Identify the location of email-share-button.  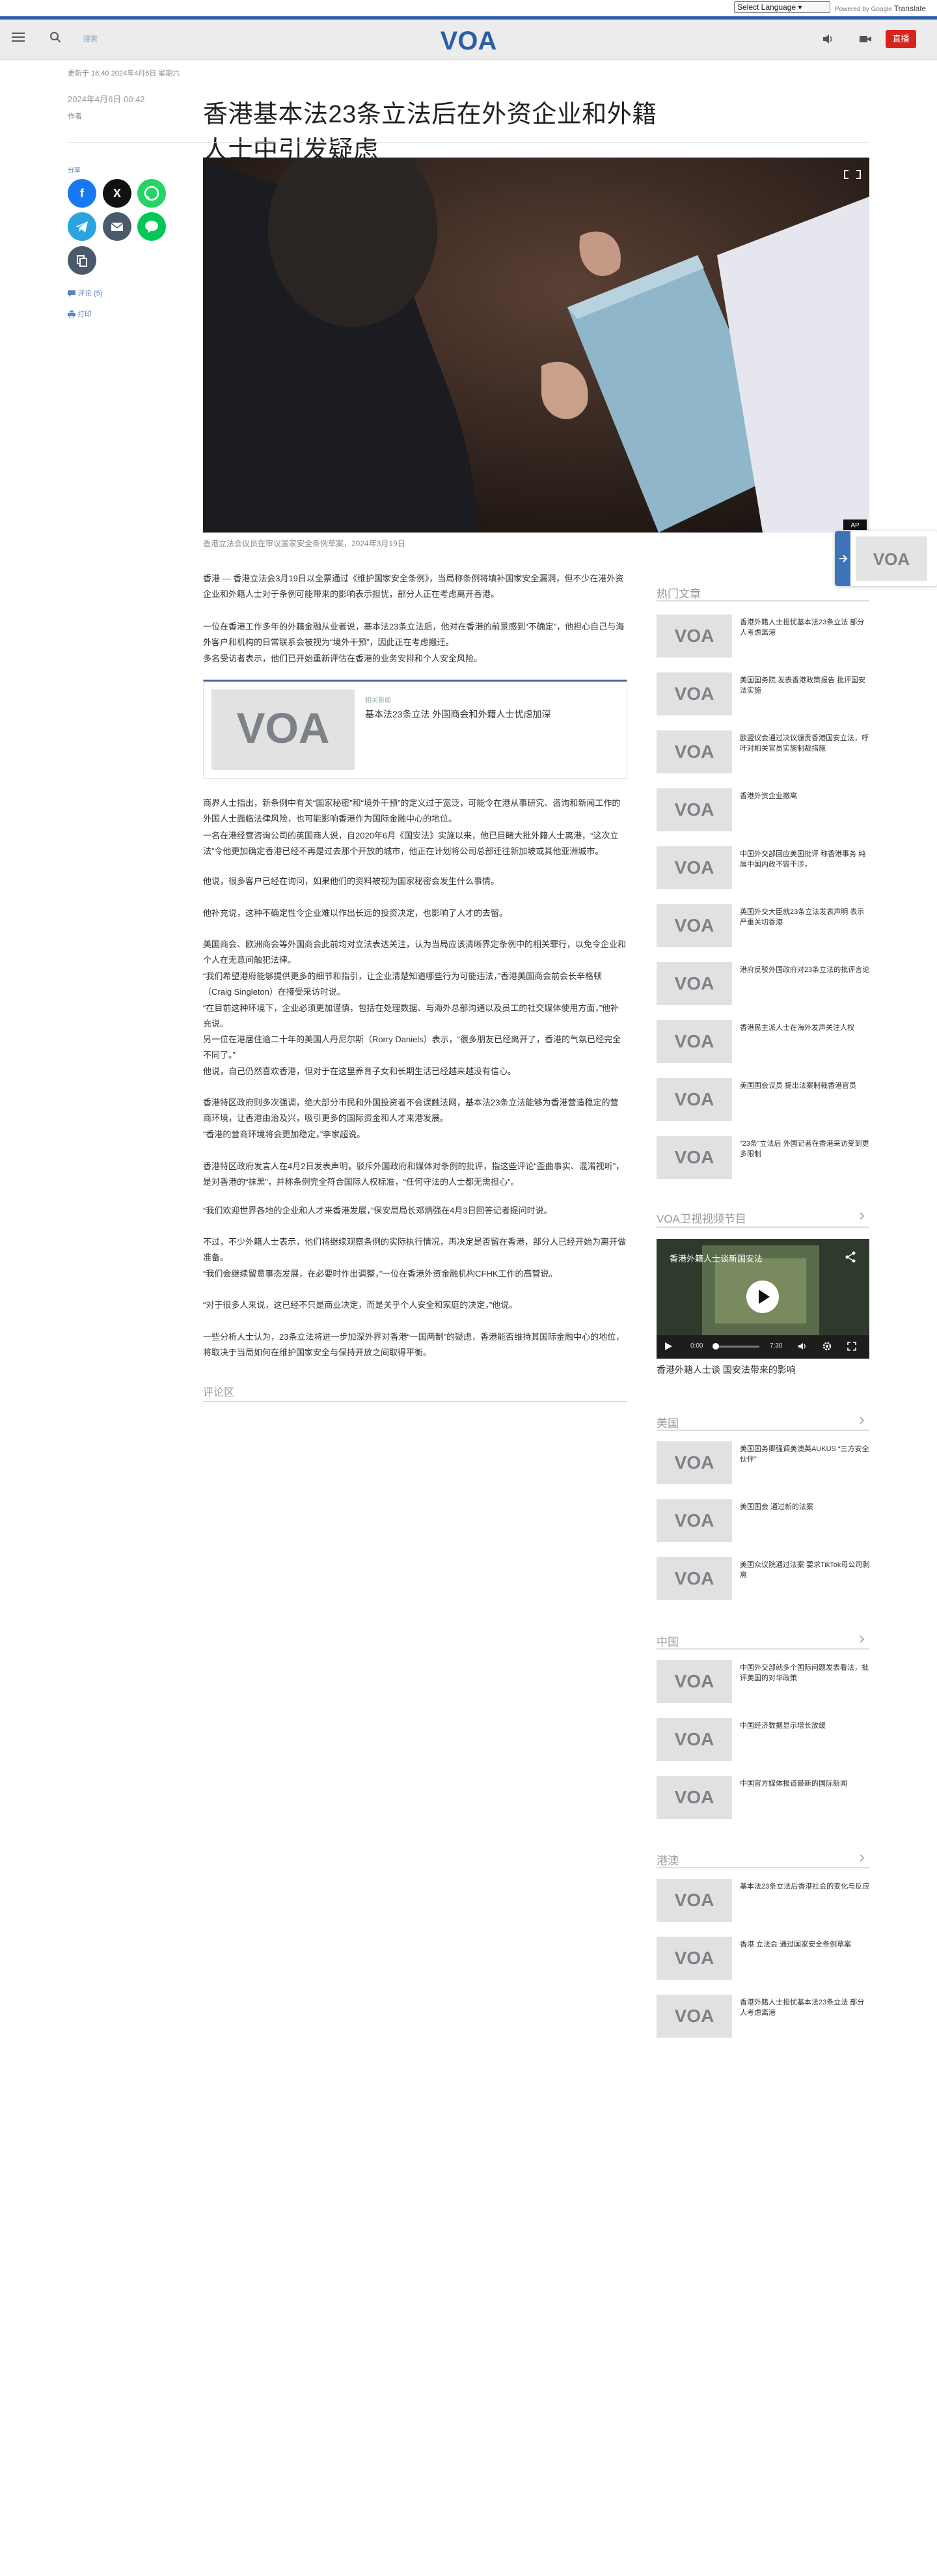
(117, 226).